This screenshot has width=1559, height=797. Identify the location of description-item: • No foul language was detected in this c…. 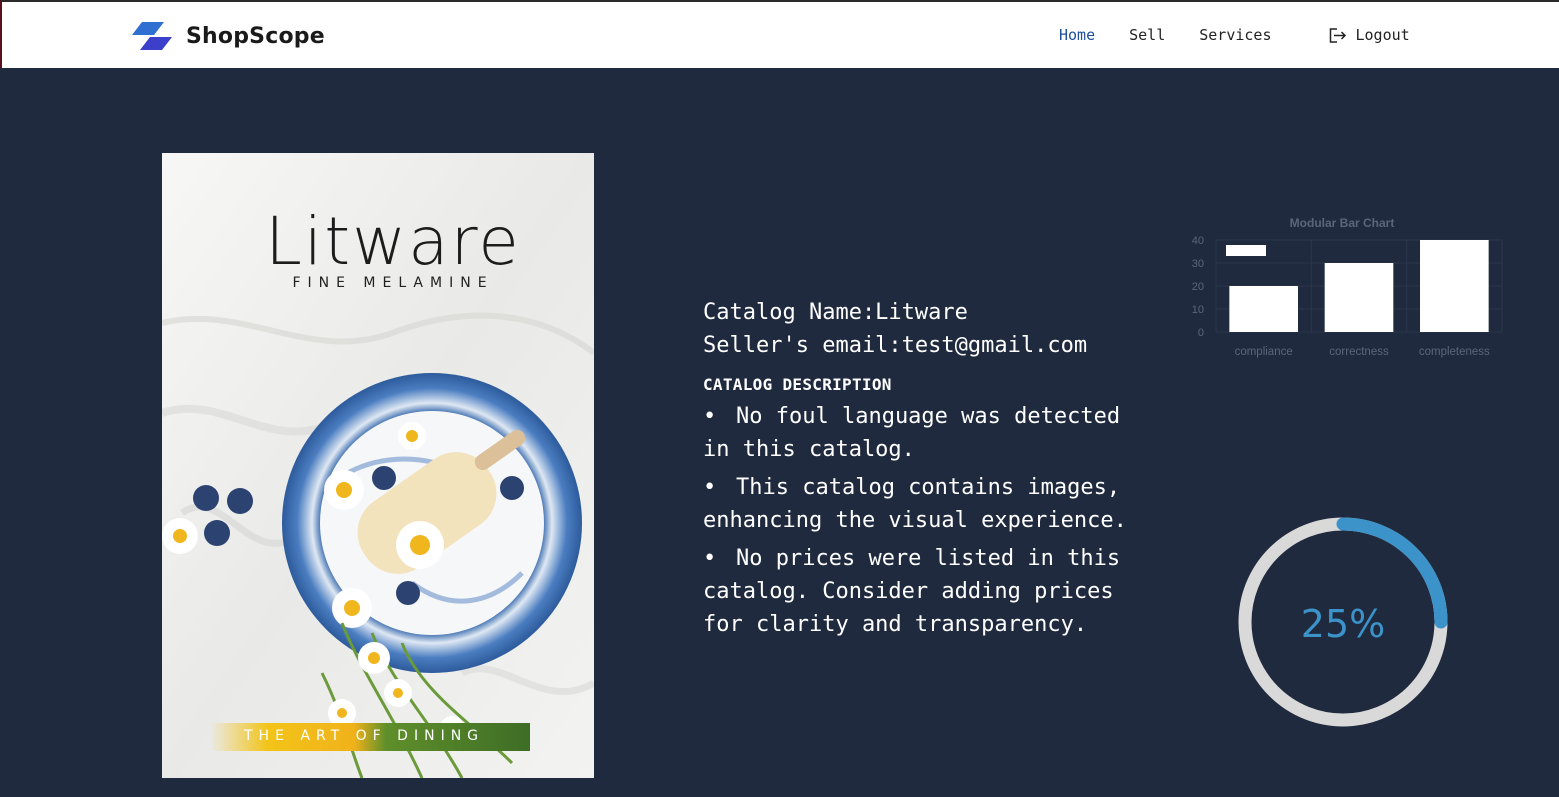
(928, 433).